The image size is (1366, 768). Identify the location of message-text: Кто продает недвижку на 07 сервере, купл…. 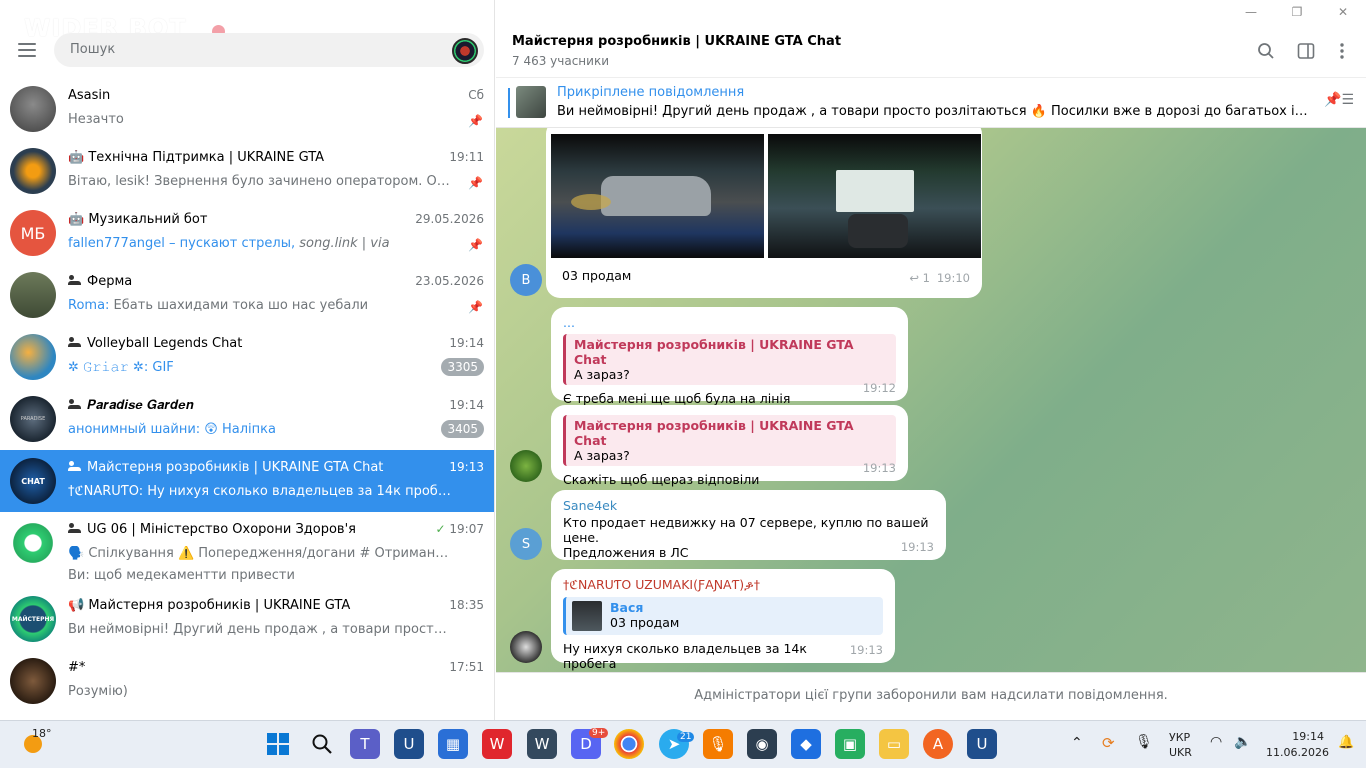
(746, 530).